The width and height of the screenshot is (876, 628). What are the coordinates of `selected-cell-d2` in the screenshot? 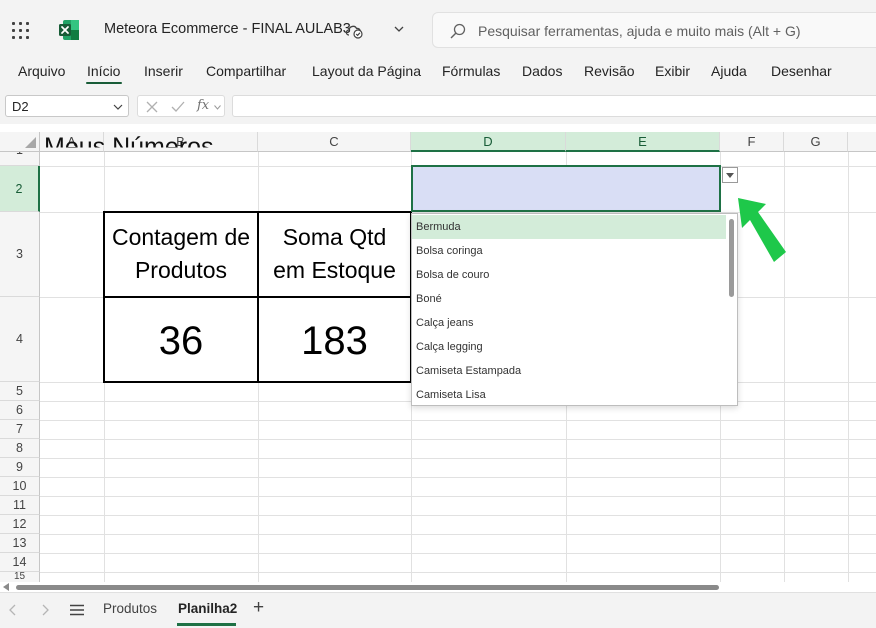 It's located at (566, 188).